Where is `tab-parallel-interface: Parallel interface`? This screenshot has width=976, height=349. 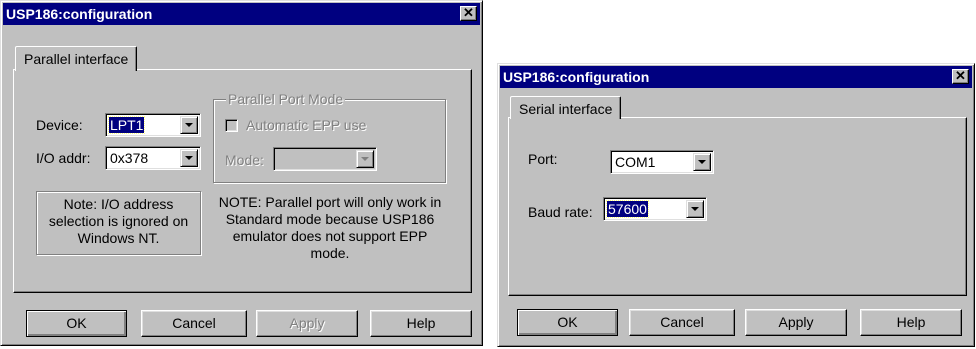
tab-parallel-interface: Parallel interface is located at coordinates (76, 58).